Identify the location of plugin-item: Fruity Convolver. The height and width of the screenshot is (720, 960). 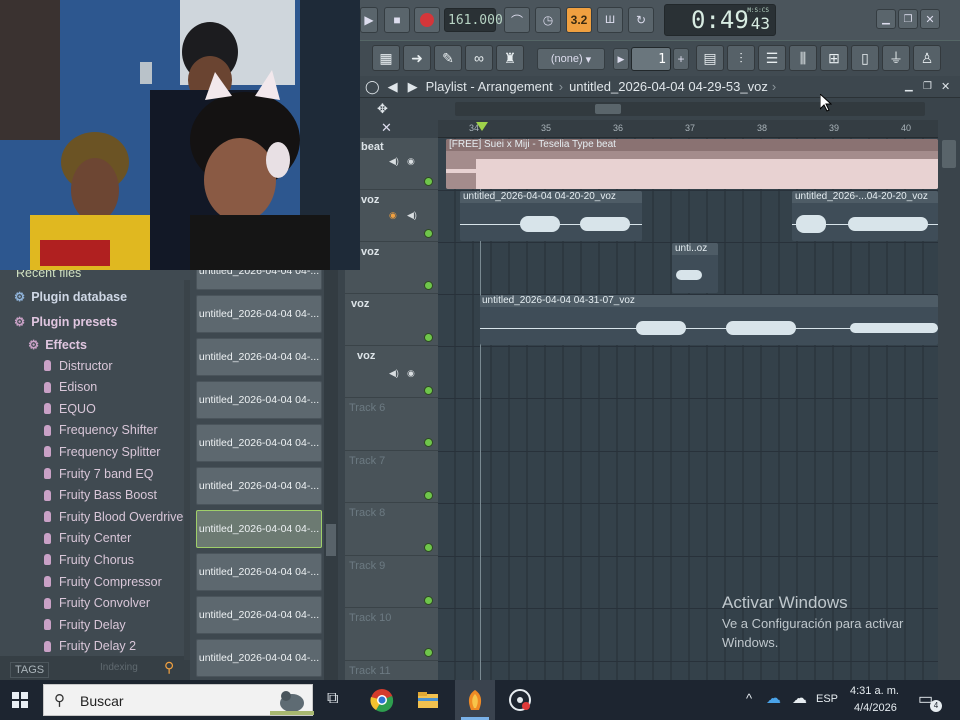
(97, 603).